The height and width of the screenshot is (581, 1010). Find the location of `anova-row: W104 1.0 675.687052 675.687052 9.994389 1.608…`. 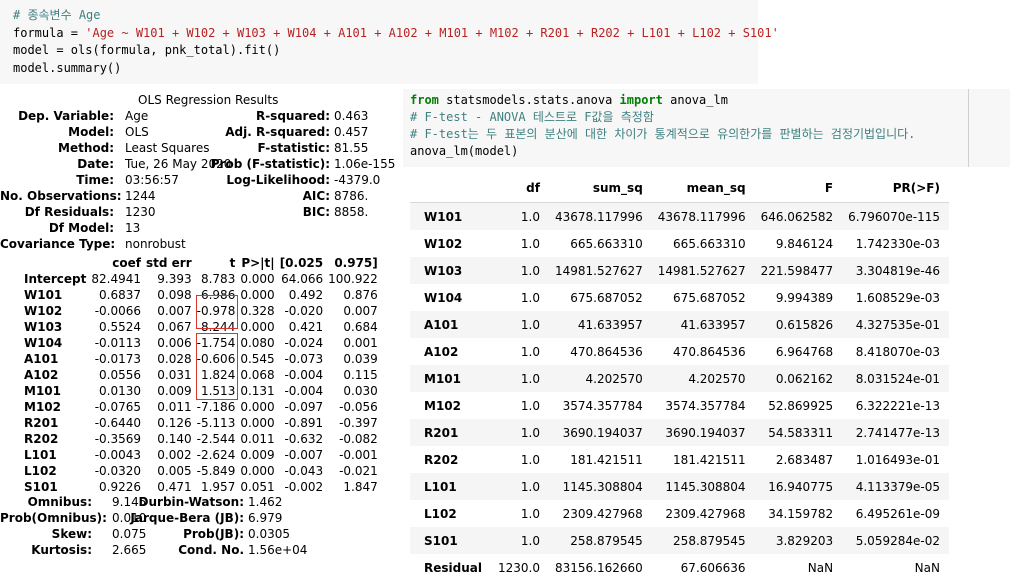

anova-row: W104 1.0 675.687052 675.687052 9.994389 1.608… is located at coordinates (679, 297).